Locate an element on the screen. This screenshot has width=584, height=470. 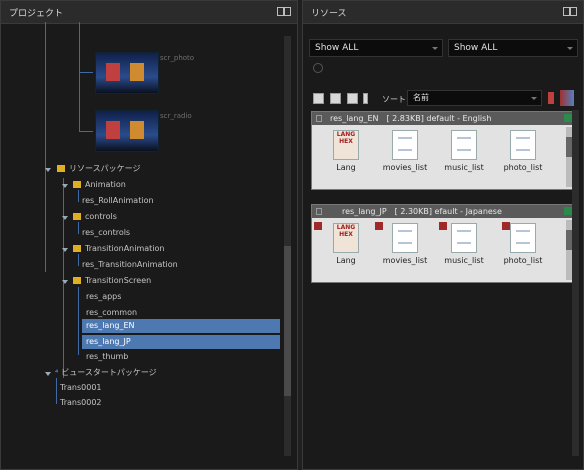
sort-label: ソート: is located at coordinates (395, 99).